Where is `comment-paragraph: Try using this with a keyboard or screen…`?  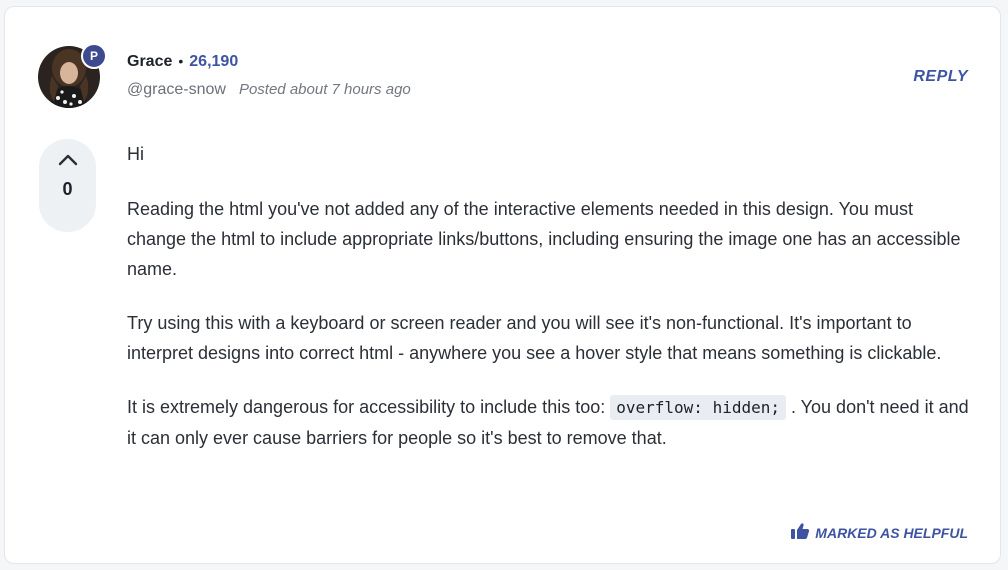
comment-paragraph: Try using this with a keyboard or screen… is located at coordinates (534, 338).